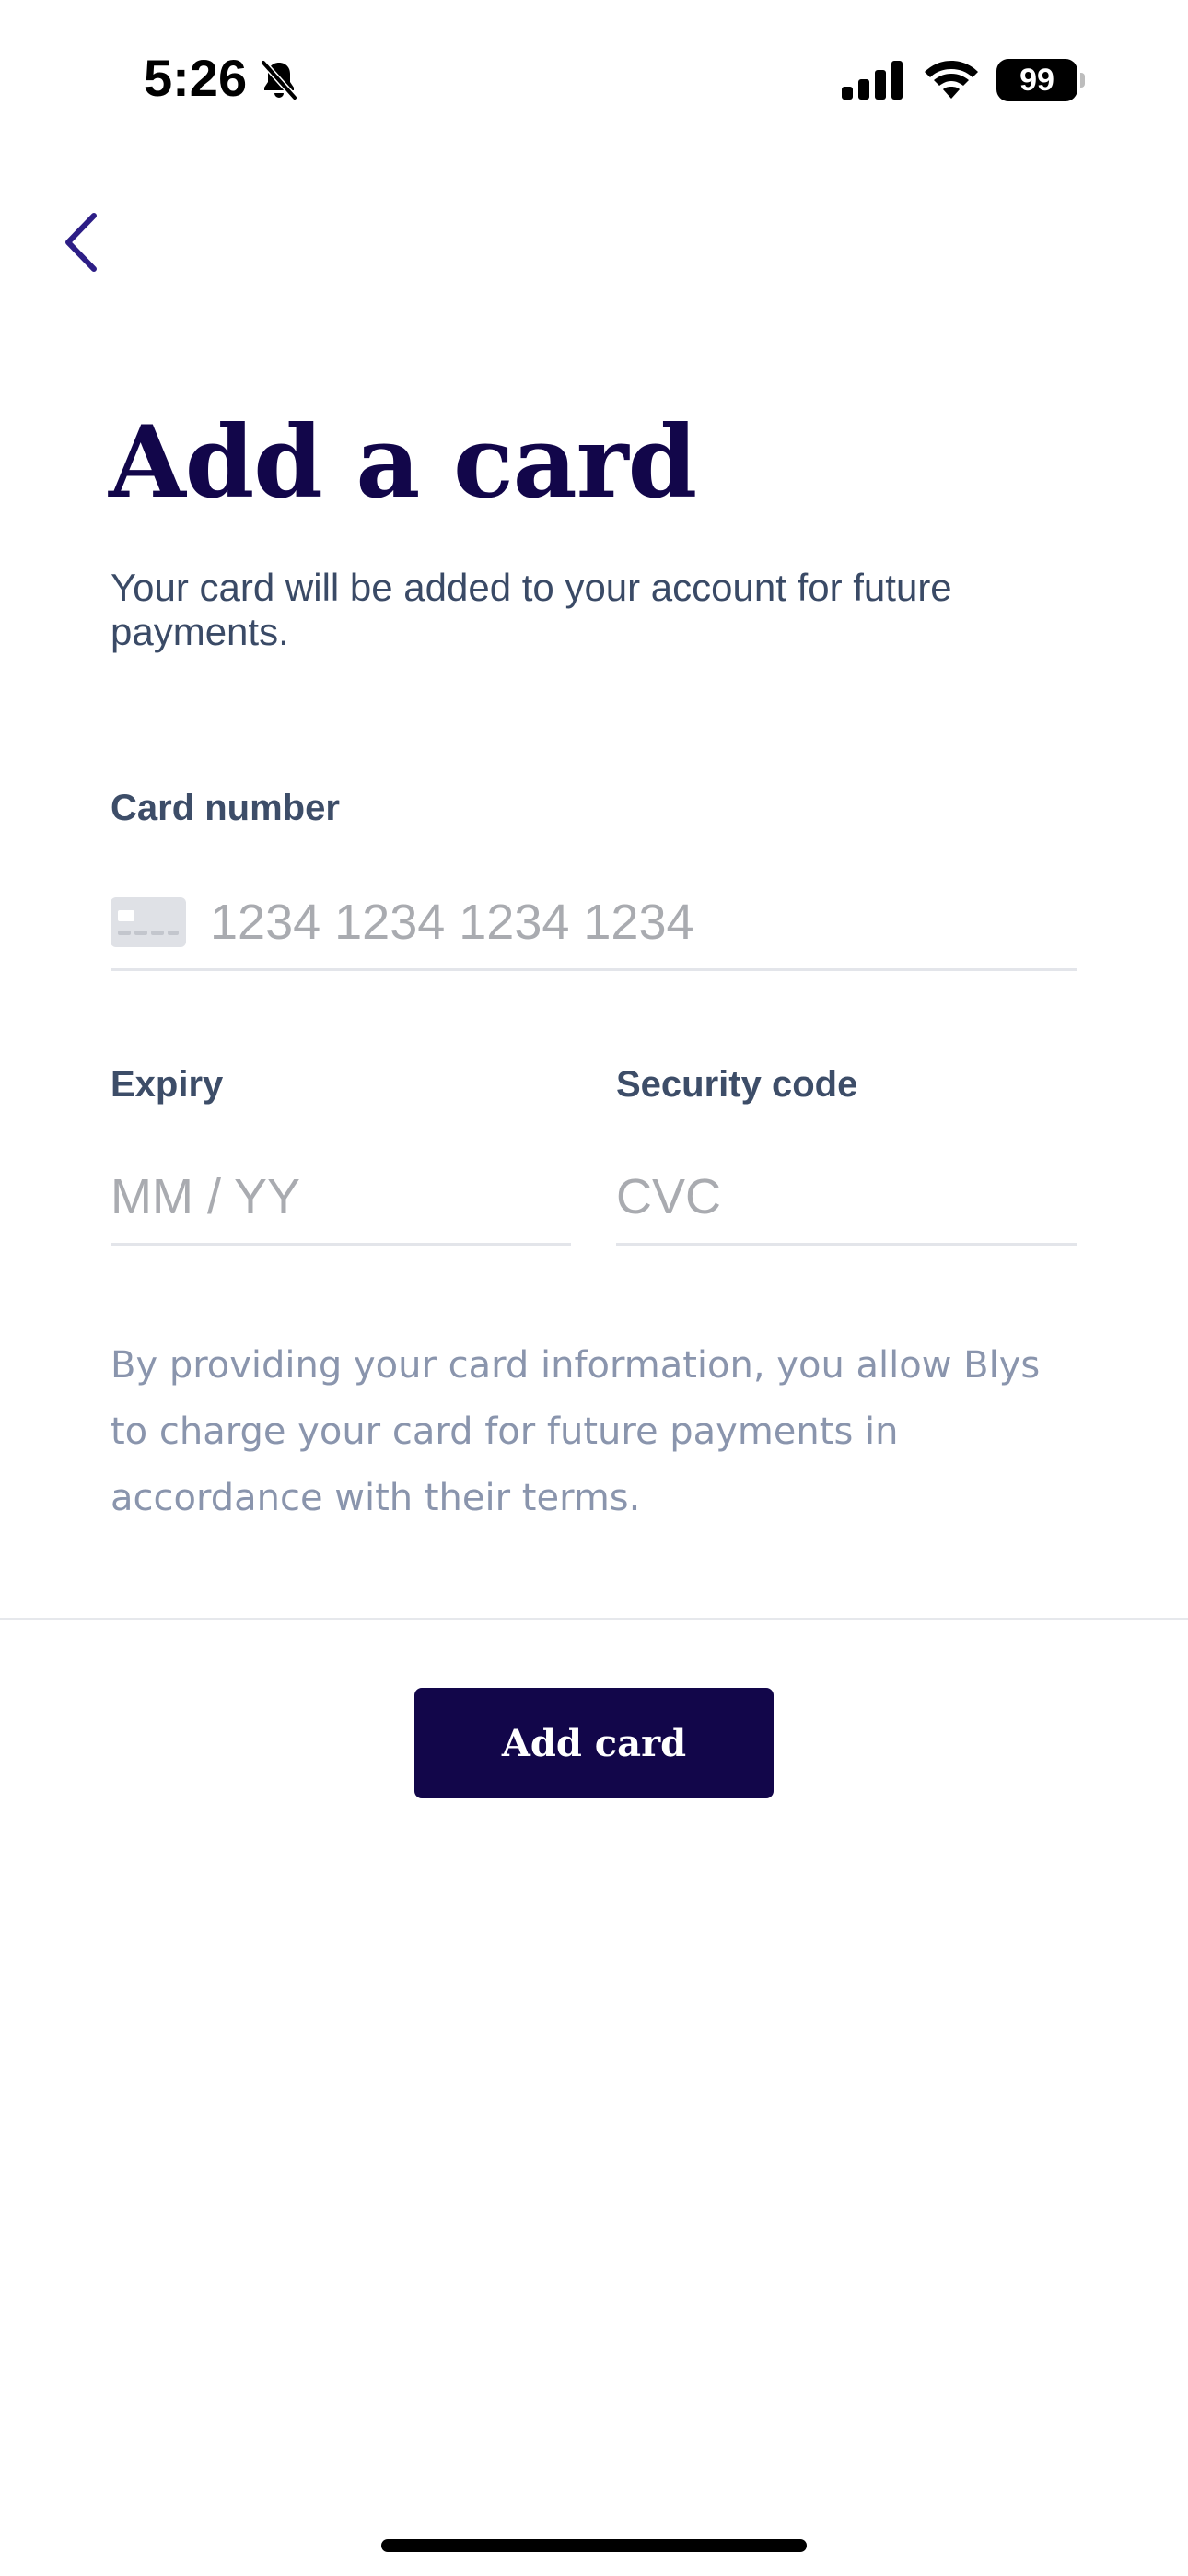 The image size is (1188, 2576). I want to click on add-card-button: Add card, so click(594, 1743).